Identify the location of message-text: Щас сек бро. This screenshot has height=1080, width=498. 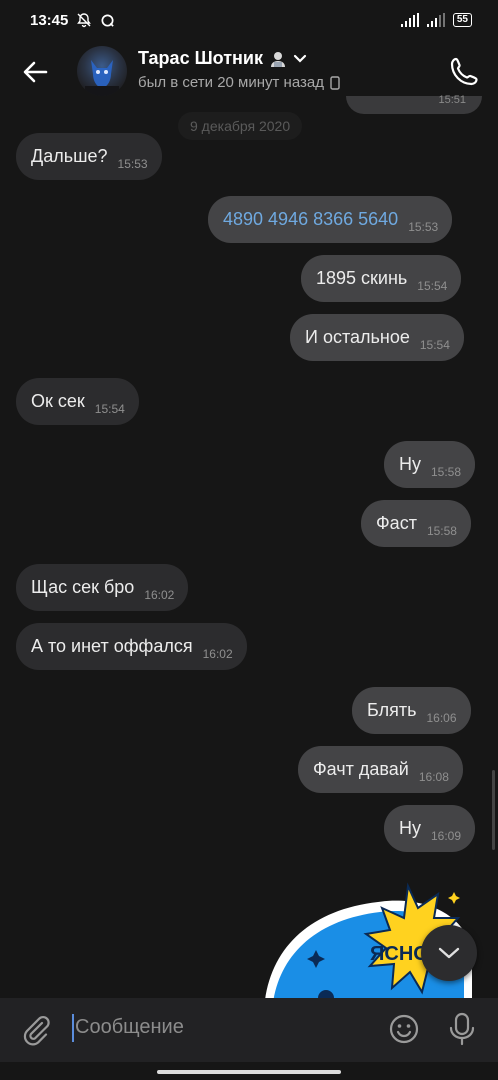
(83, 587).